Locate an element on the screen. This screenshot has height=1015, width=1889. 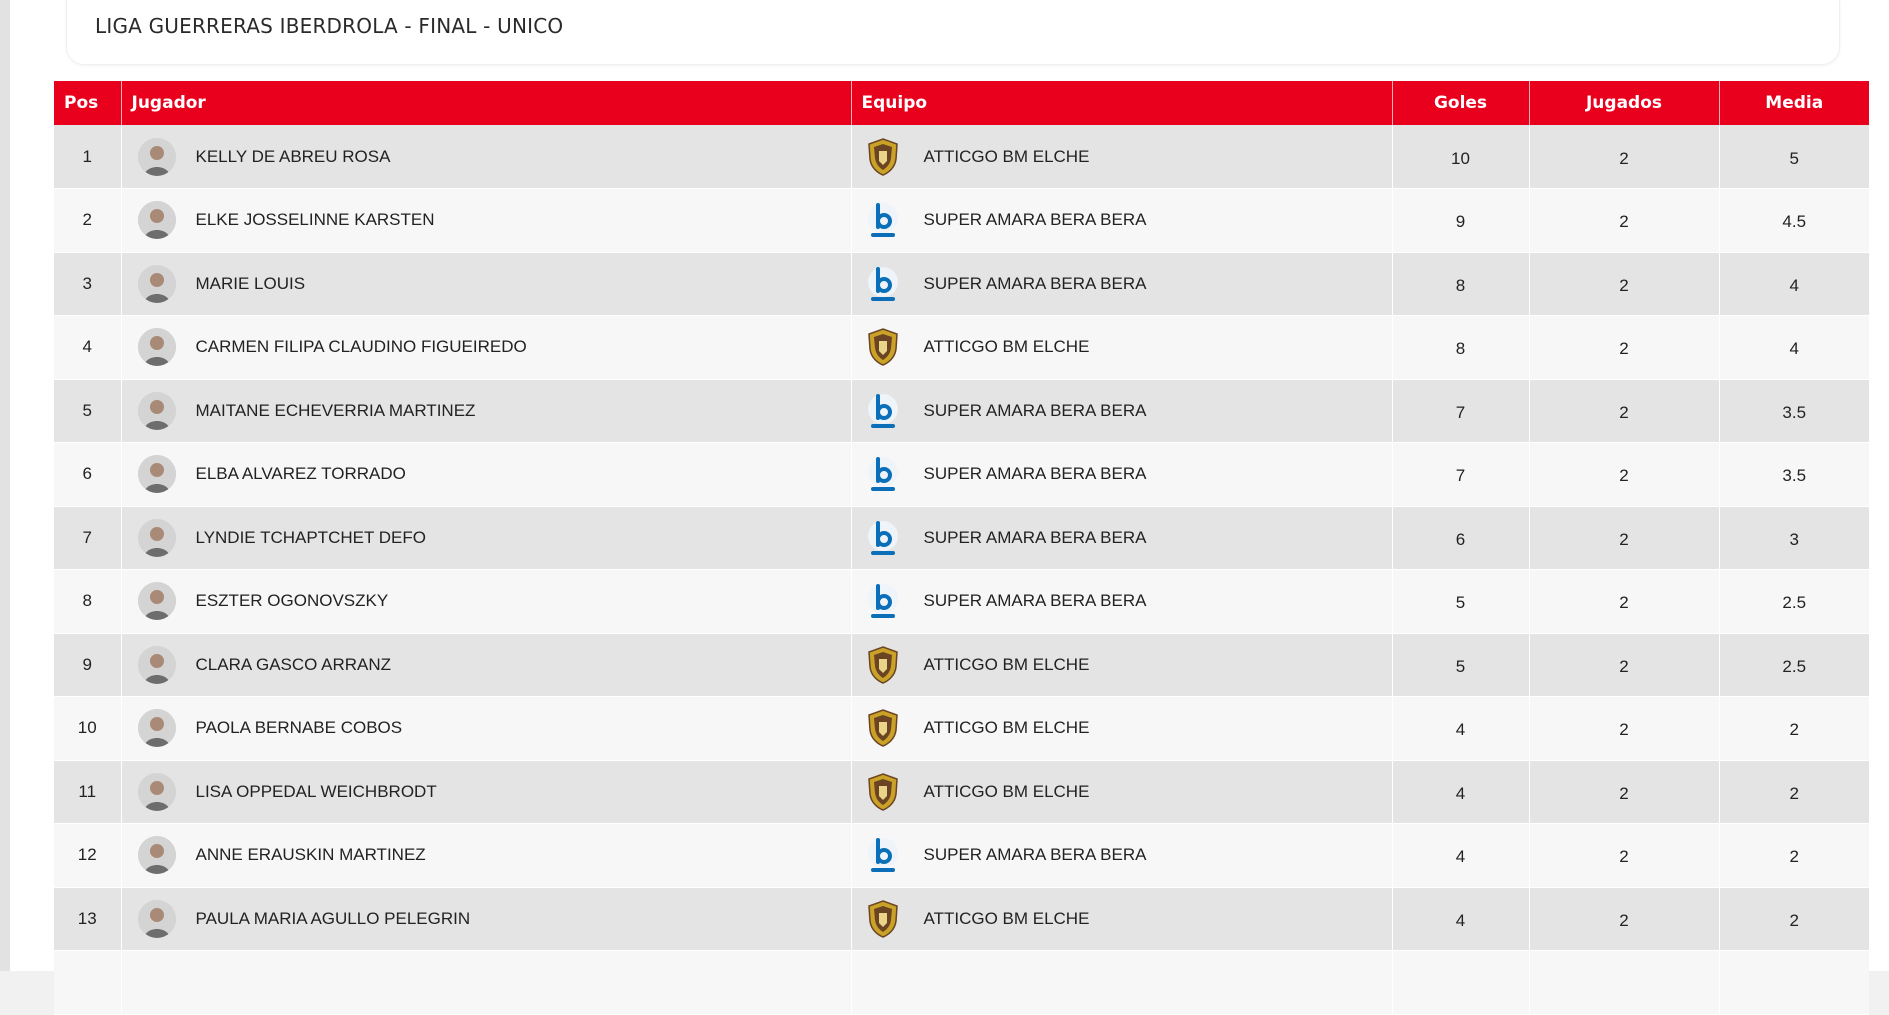
cell-team: ATTICGO BM ELCHE is located at coordinates (1122, 347).